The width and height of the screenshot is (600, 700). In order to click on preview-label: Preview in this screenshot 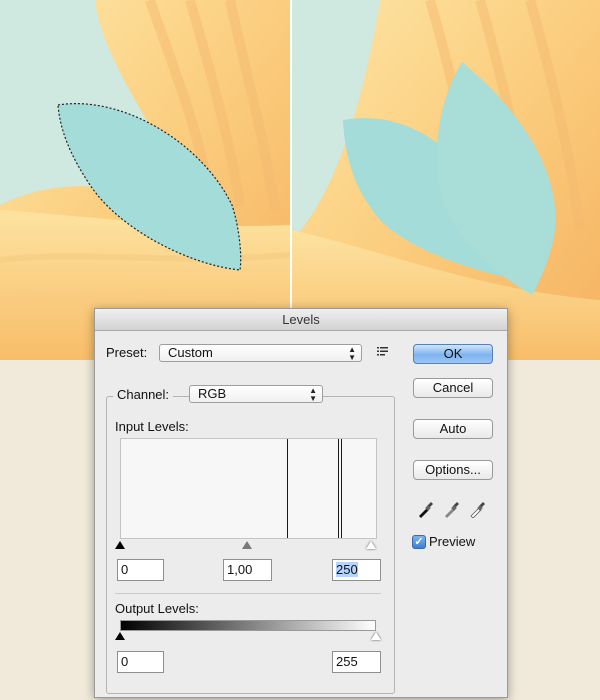, I will do `click(452, 541)`.